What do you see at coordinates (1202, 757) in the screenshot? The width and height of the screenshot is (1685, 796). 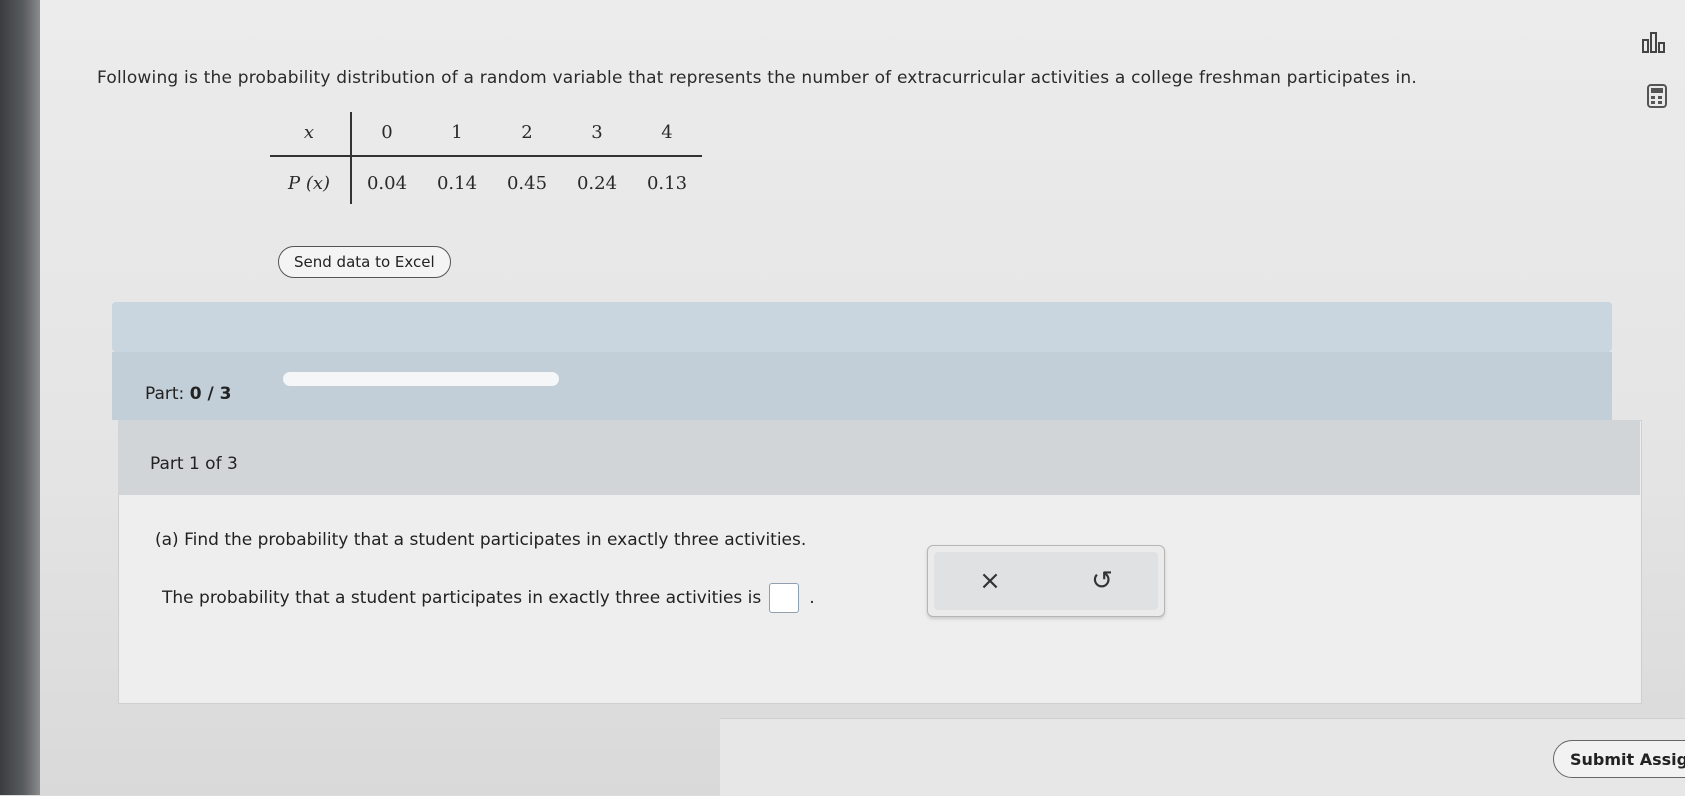 I see `footer-strip` at bounding box center [1202, 757].